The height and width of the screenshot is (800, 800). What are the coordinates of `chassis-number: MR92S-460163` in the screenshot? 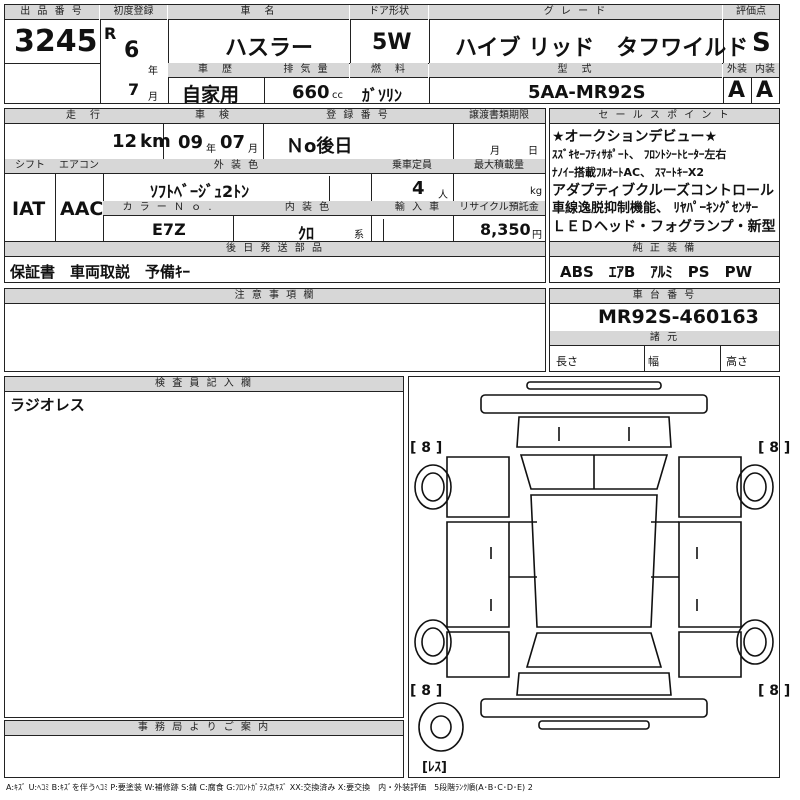 It's located at (678, 317).